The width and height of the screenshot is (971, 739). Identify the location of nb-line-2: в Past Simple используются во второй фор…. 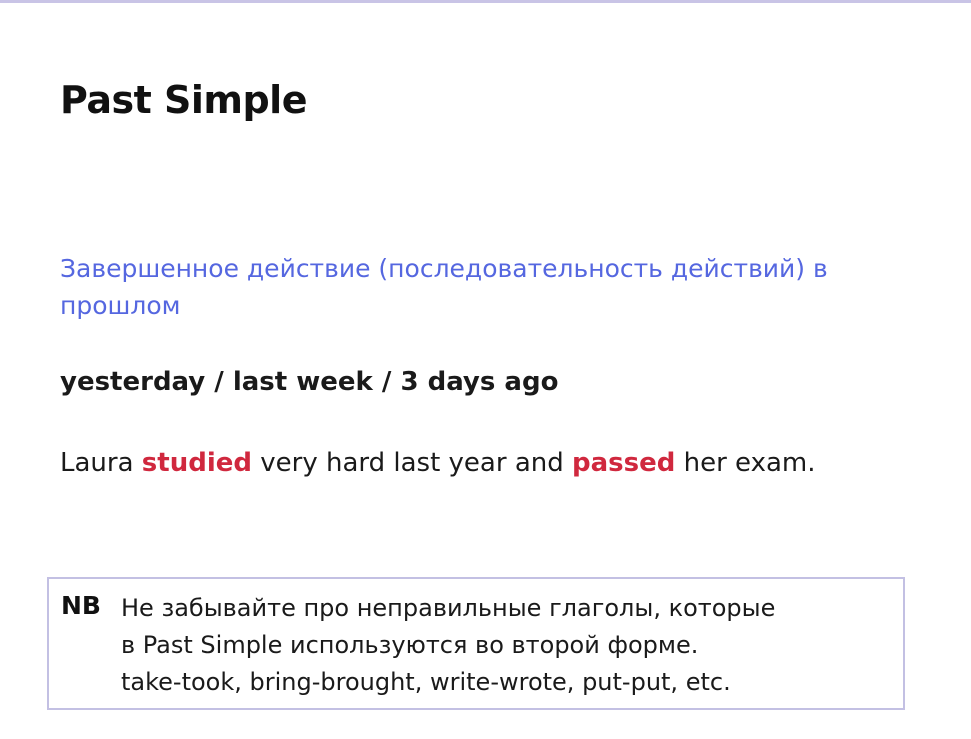
(410, 645).